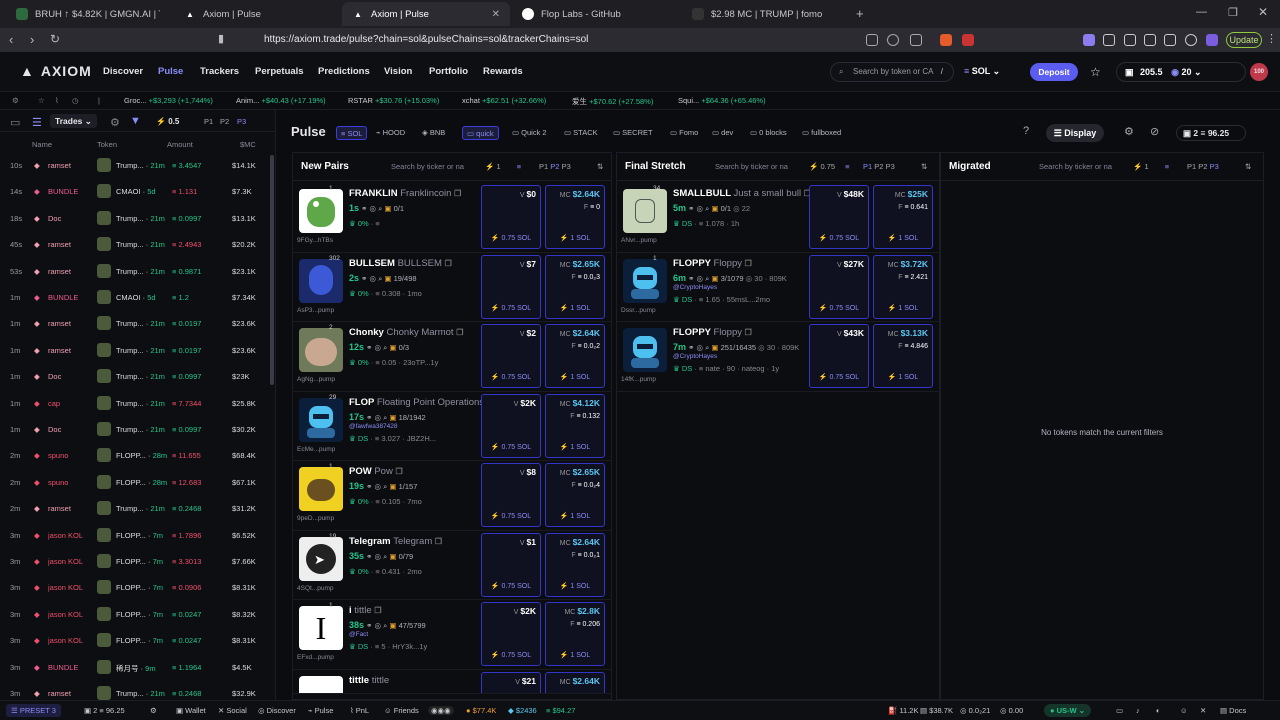 This screenshot has width=1280, height=720. Describe the element at coordinates (893, 40) in the screenshot. I see `zoom-icon` at that location.